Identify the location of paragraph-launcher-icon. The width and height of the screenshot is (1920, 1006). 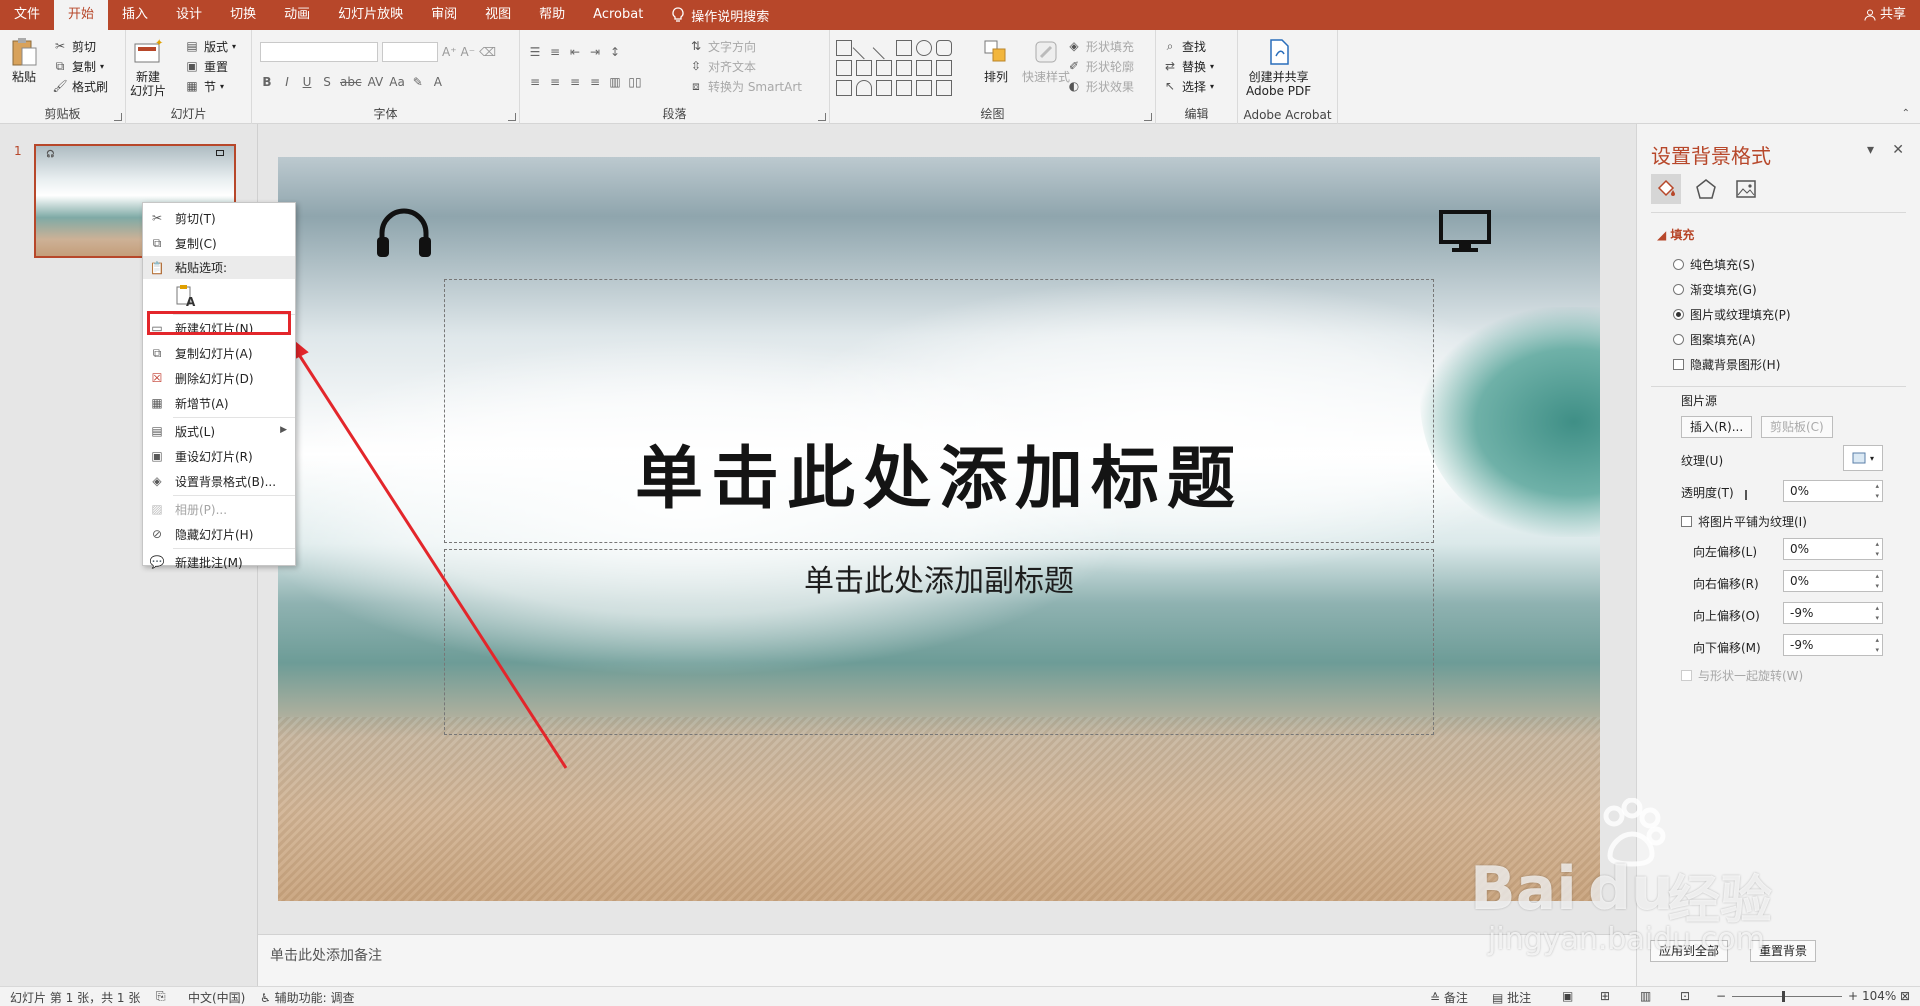
(822, 117).